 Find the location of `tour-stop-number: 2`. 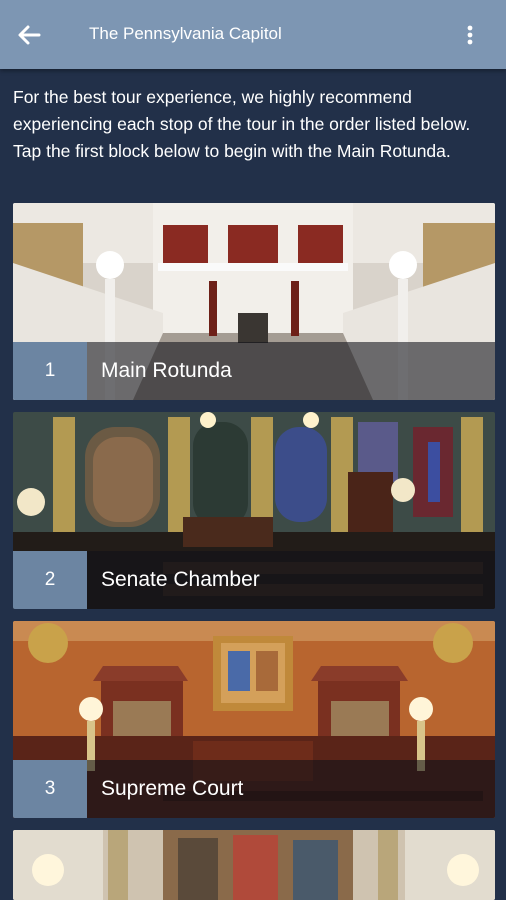

tour-stop-number: 2 is located at coordinates (50, 580).